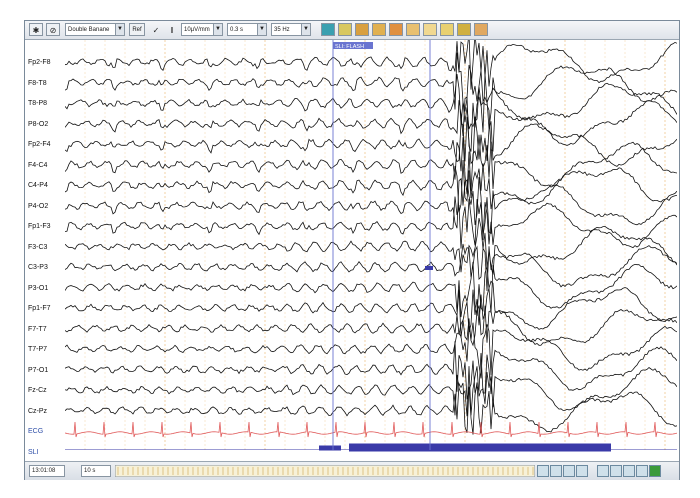 The image size is (700, 498). What do you see at coordinates (38, 124) in the screenshot?
I see `channel-label-p8-o2: P8-O2` at bounding box center [38, 124].